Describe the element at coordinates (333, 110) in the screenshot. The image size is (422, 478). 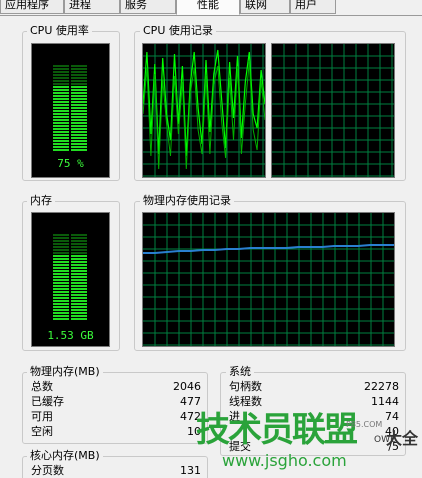
I see `cpu-graph-2-svg` at that location.